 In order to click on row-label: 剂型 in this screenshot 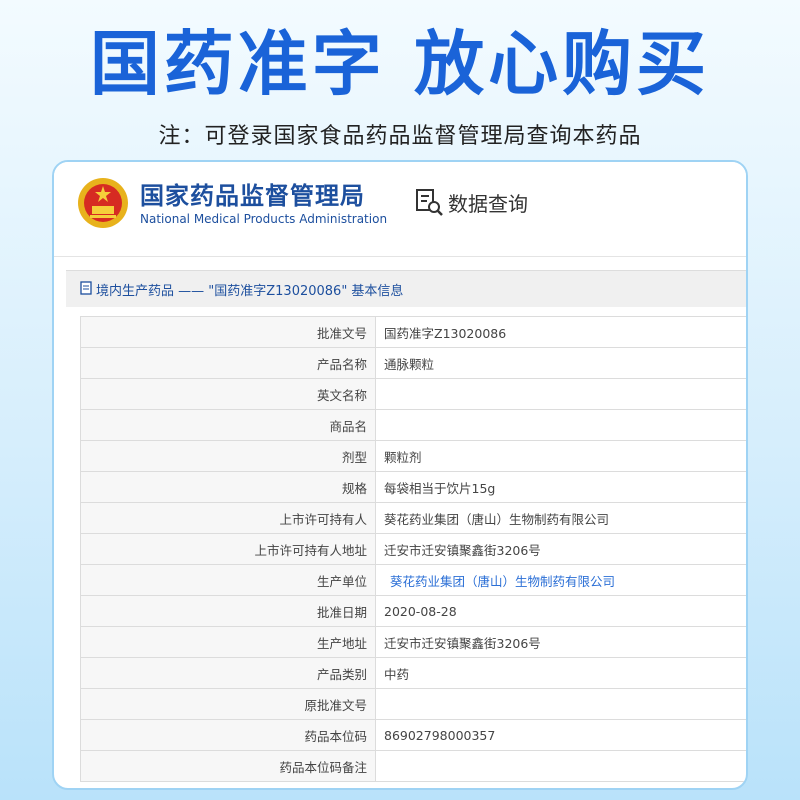, I will do `click(228, 456)`.